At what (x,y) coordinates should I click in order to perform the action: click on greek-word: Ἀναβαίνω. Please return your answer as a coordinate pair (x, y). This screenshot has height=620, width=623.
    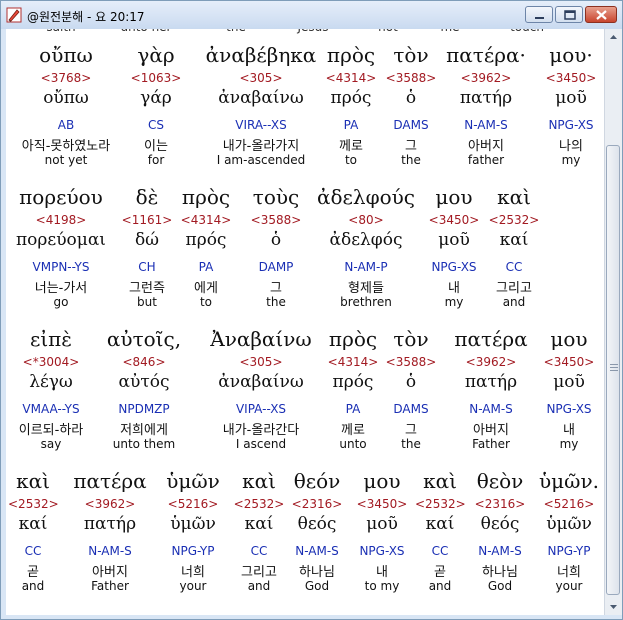
    Looking at the image, I should click on (261, 339).